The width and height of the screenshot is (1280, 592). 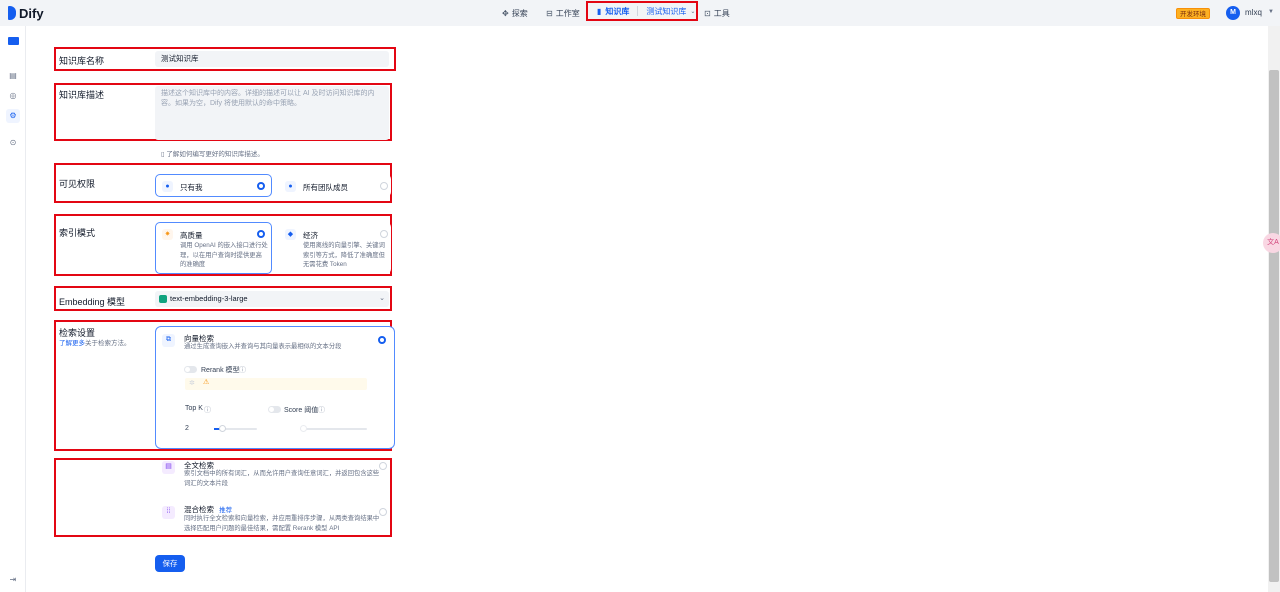 I want to click on embedding-model-select: text-embedding-3-large ⌄, so click(x=272, y=299).